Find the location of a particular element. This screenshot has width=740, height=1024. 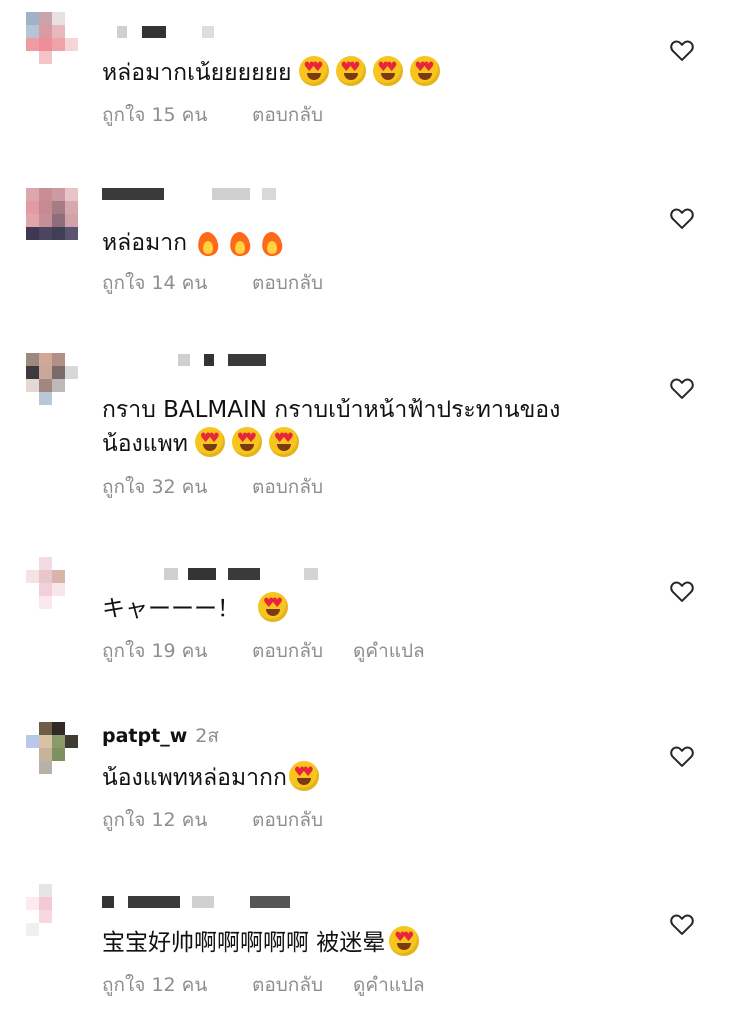

comment-text: 宝宝好帅啊啊啊啊啊 被迷晕 is located at coordinates (382, 943).